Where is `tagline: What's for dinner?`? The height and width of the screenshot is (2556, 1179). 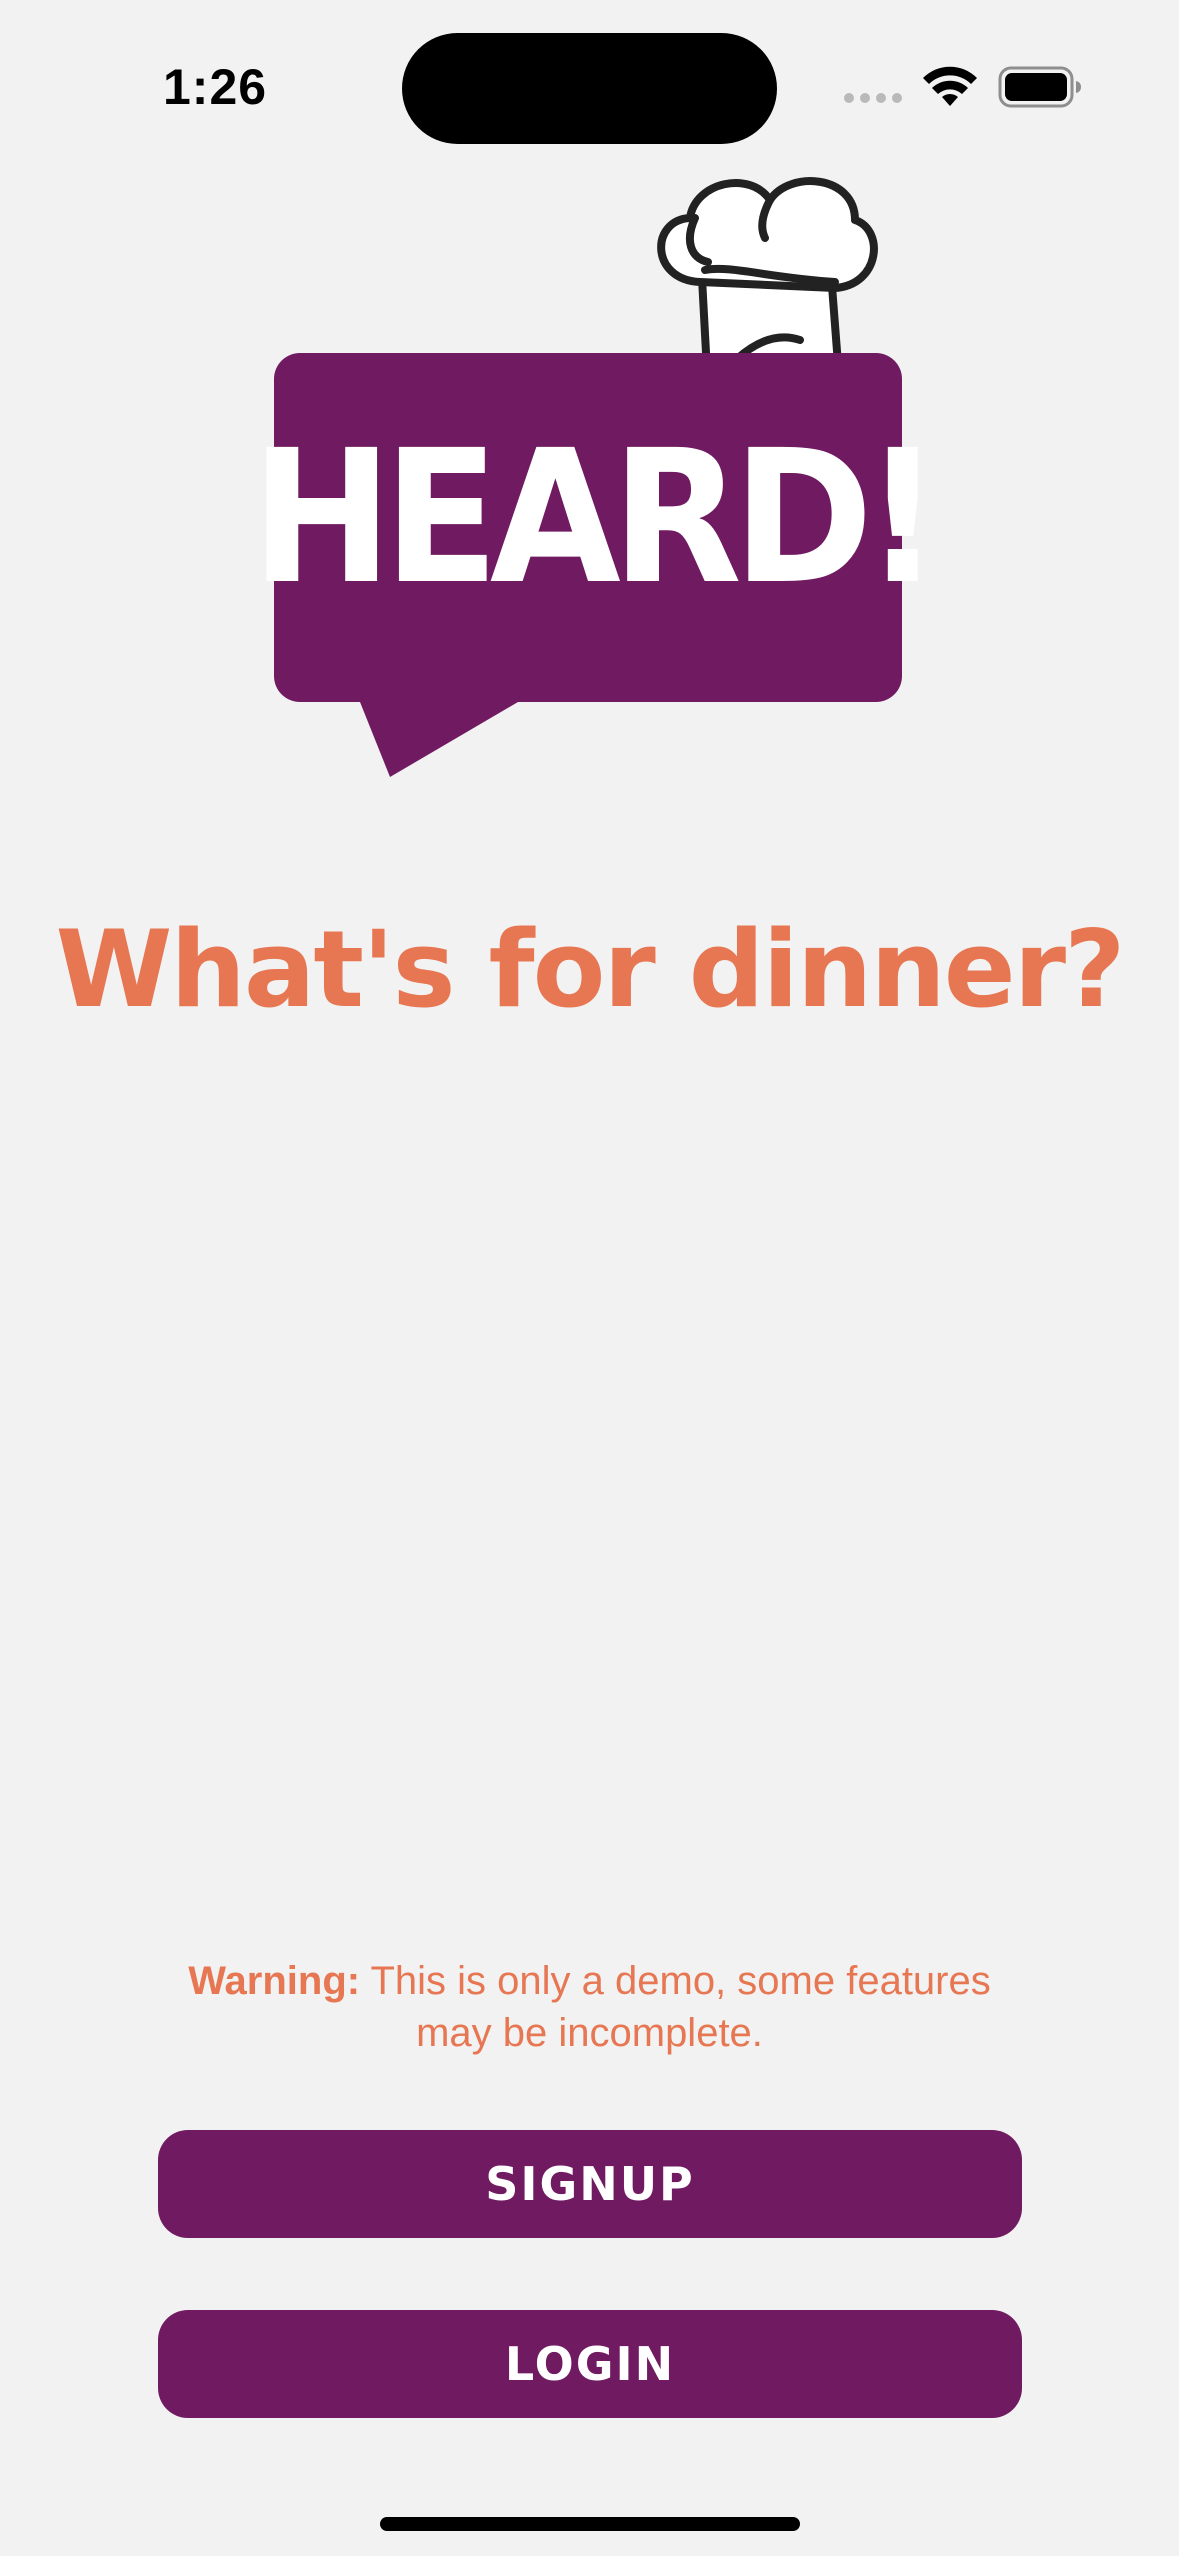
tagline: What's for dinner? is located at coordinates (590, 969).